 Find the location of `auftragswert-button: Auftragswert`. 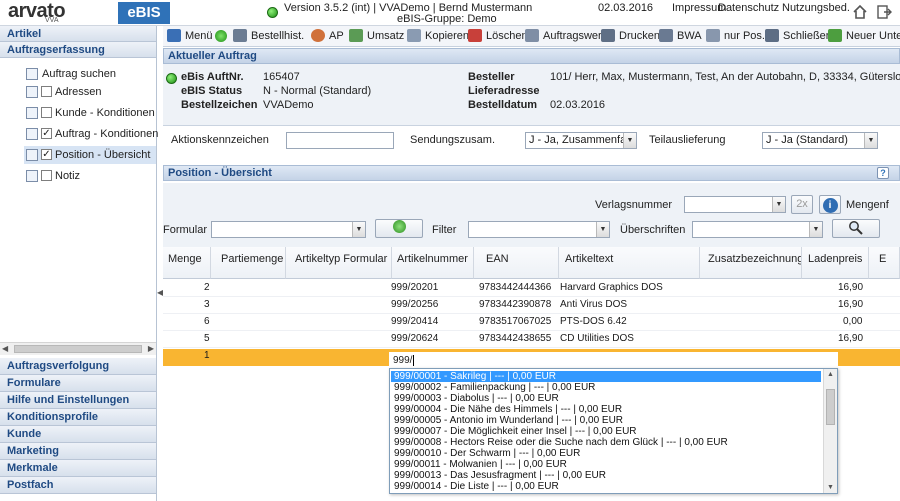

auftragswert-button: Auftragswert is located at coordinates (565, 36).